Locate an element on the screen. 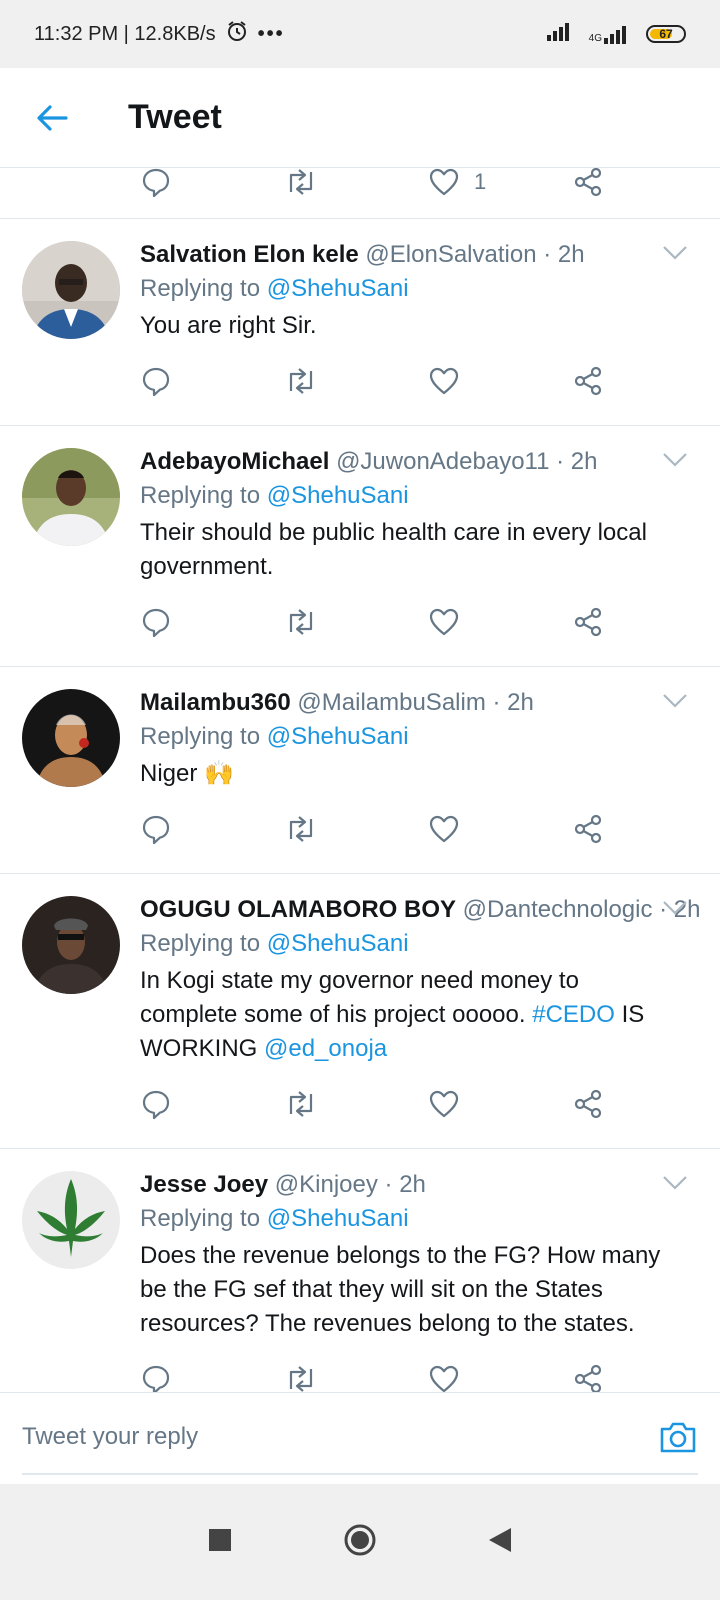  system-nav-bar is located at coordinates (360, 1542).